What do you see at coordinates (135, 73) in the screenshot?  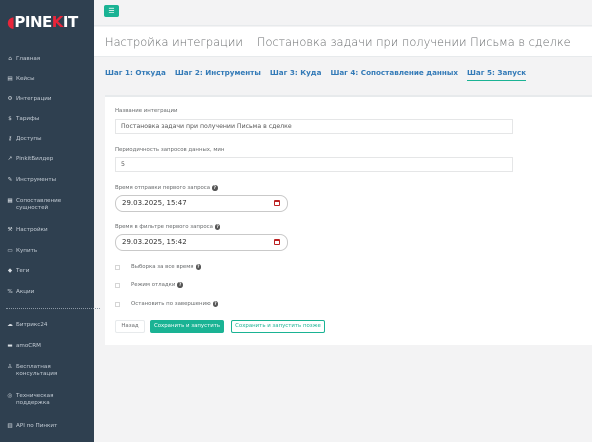 I see `tab-step-1: Шаг 1: Откуда` at bounding box center [135, 73].